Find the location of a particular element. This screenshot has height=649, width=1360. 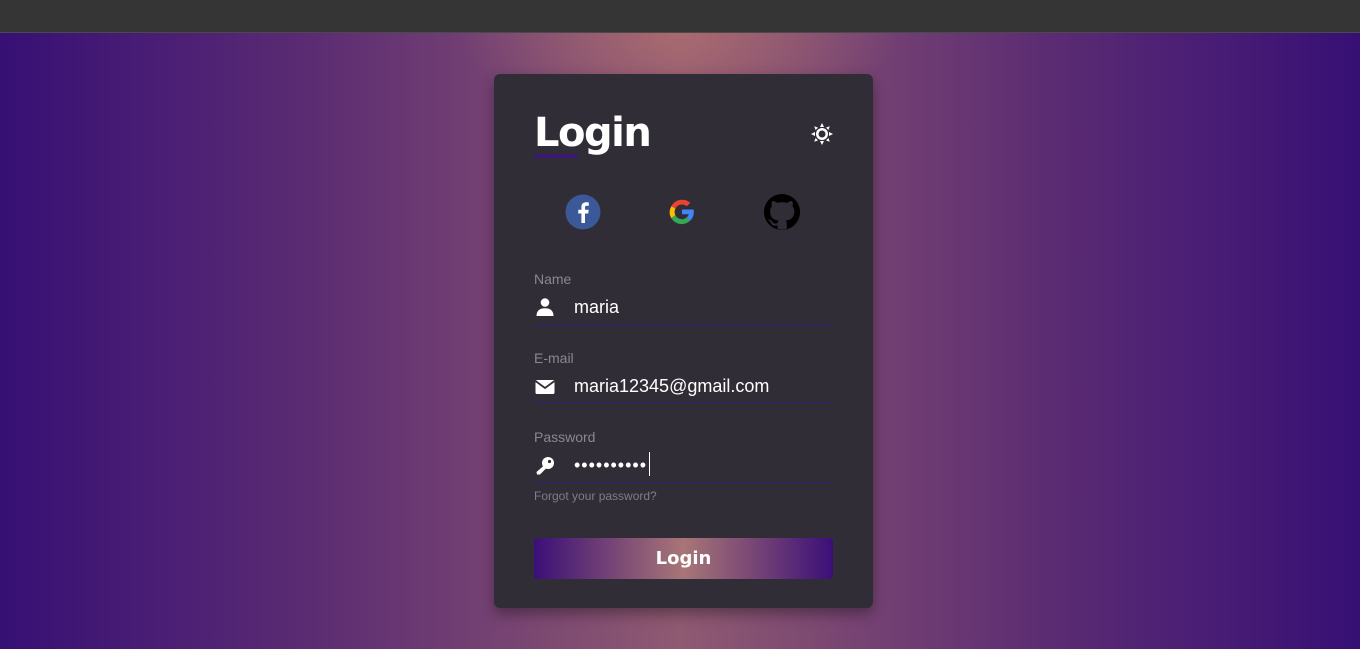

browser-top-bar is located at coordinates (680, 16).